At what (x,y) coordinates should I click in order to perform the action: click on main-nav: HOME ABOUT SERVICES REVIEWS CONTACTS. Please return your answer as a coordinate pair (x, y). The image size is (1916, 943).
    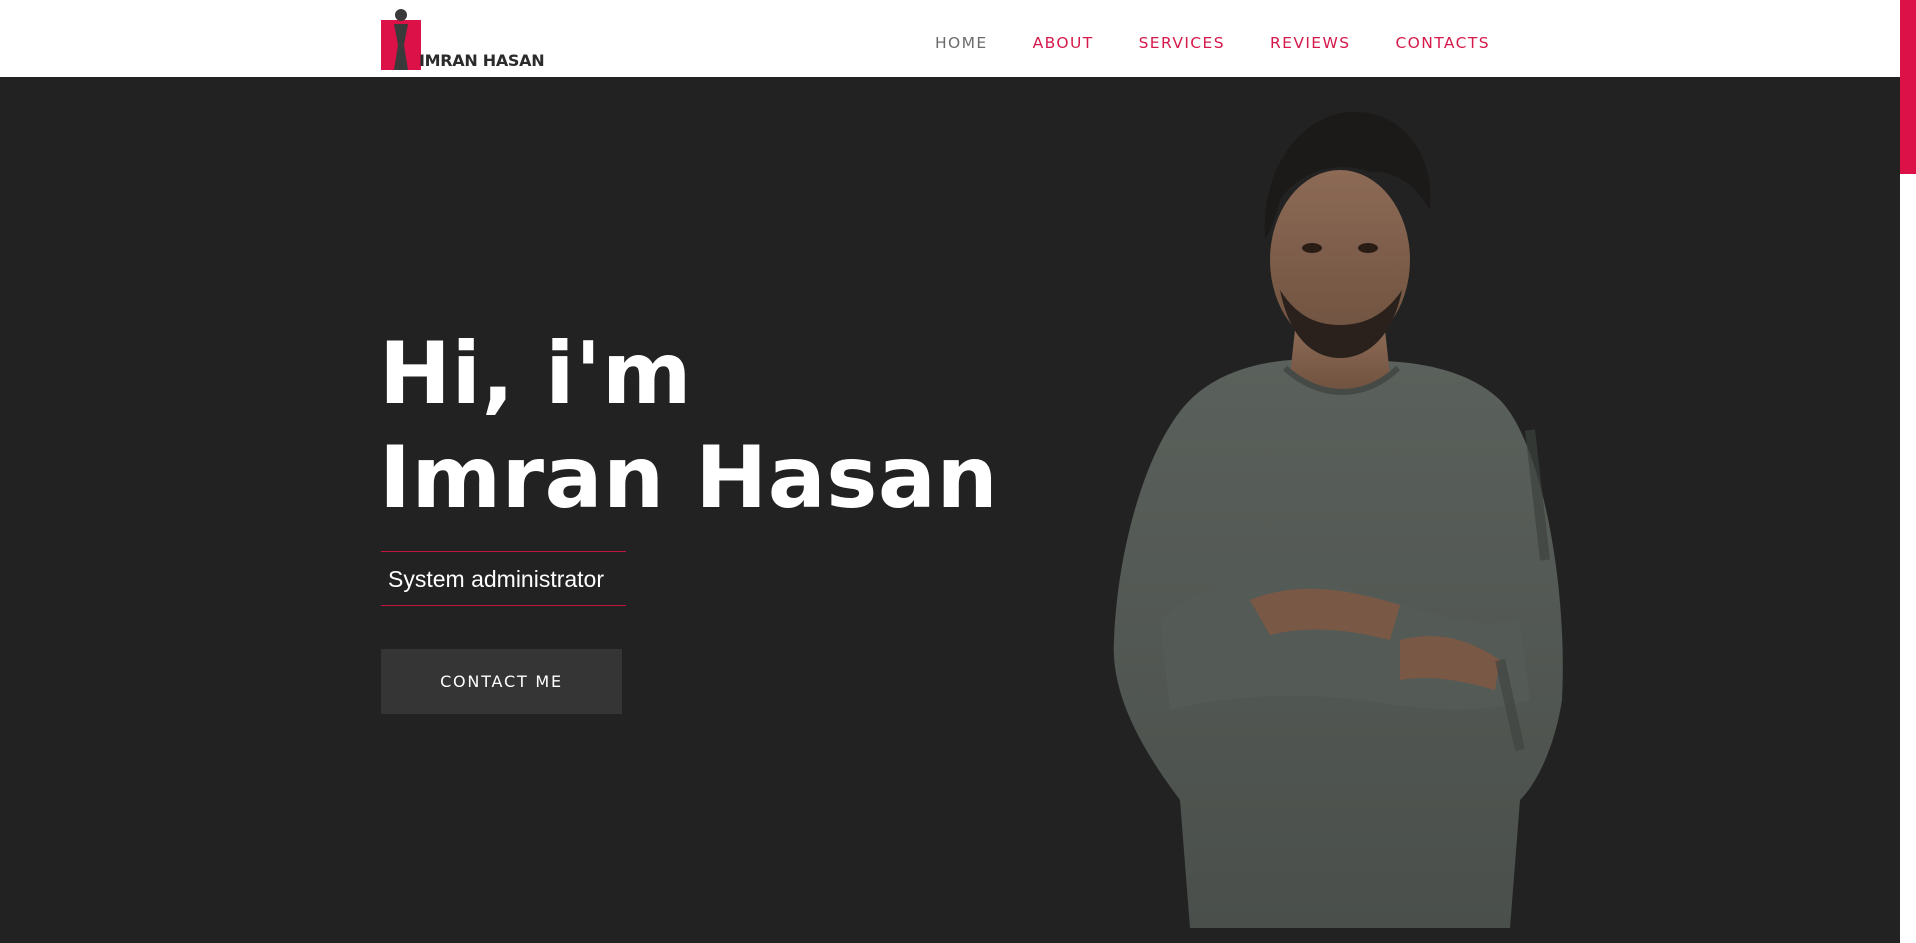
    Looking at the image, I should click on (1190, 43).